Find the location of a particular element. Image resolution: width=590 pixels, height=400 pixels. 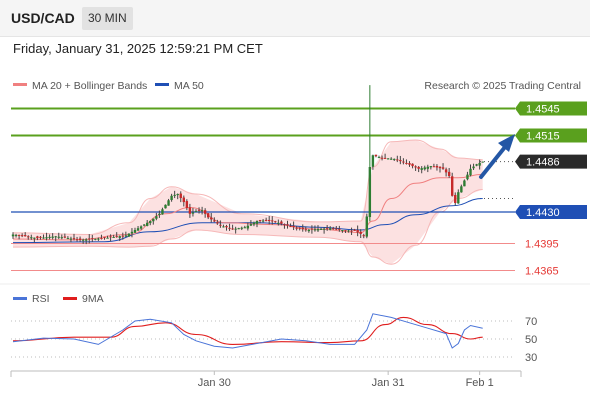

ma20-legend-swatch is located at coordinates (20, 84).